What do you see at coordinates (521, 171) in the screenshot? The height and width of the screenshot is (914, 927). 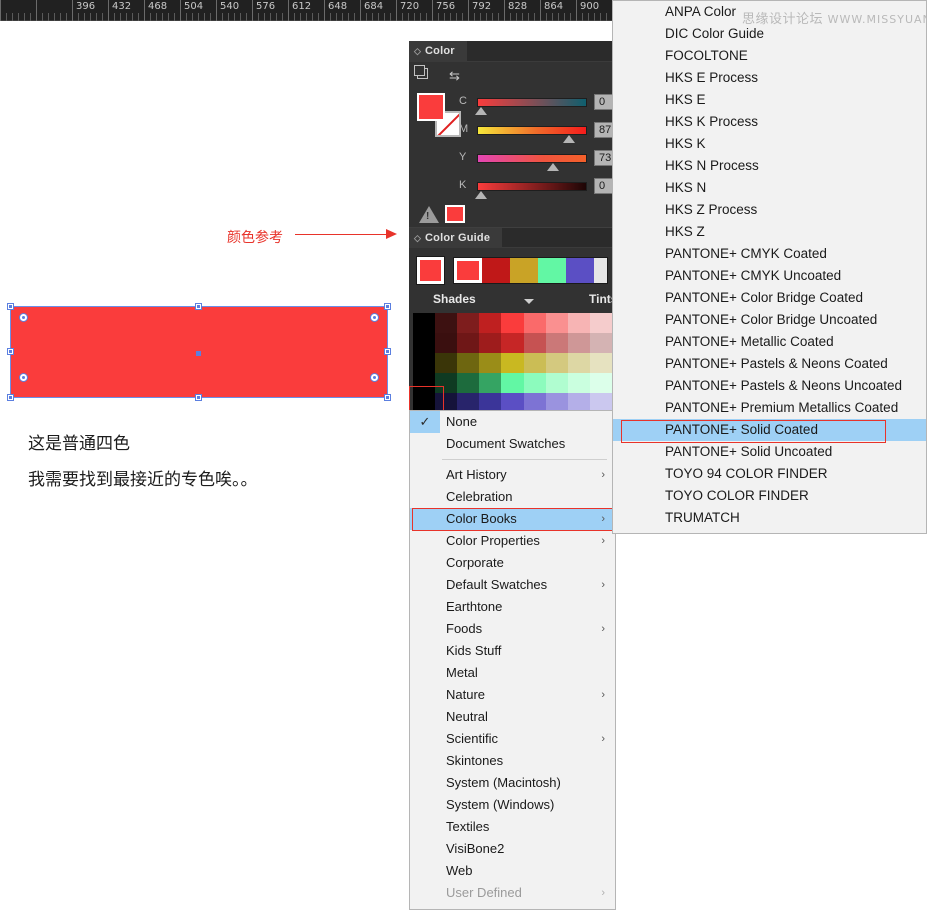 I see `color-panel-body: ⇆ C 0 M 87.54 Y` at bounding box center [521, 171].